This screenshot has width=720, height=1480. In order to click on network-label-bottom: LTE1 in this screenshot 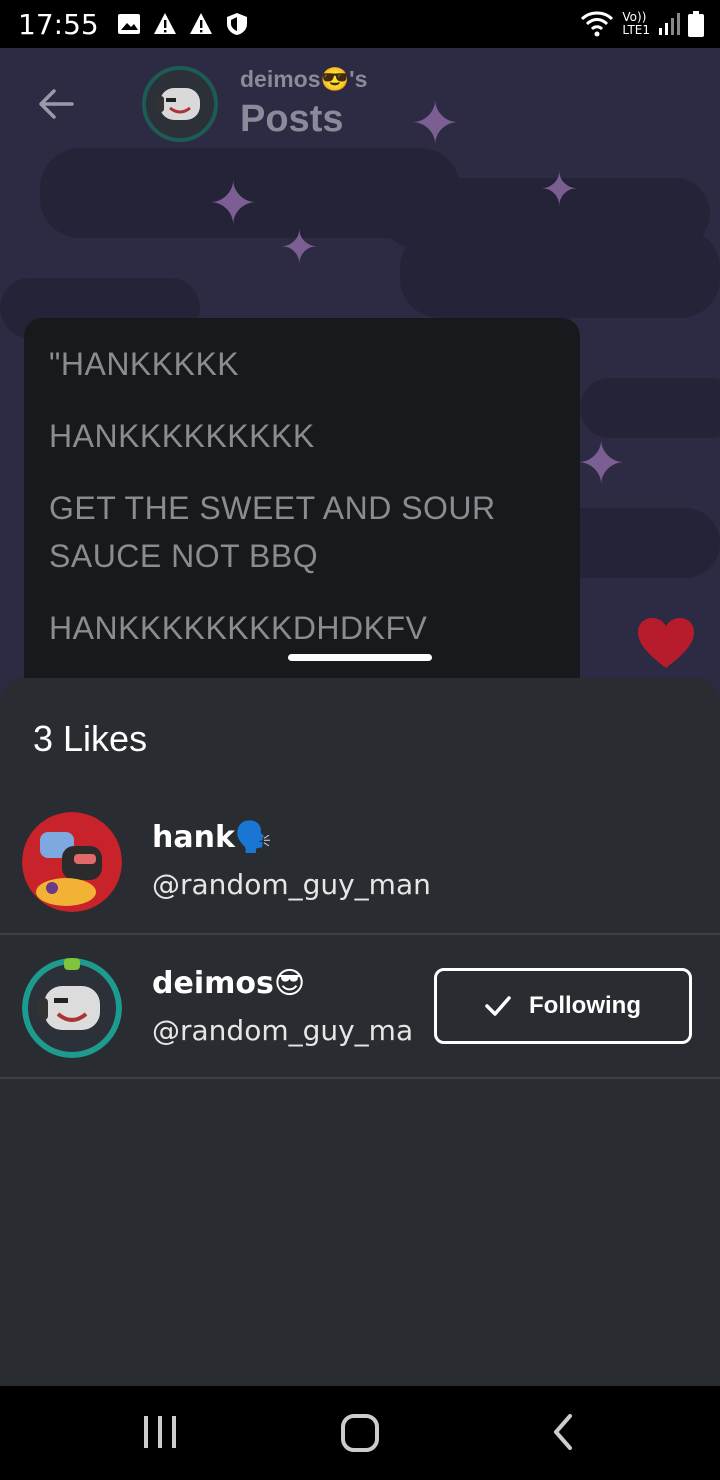, I will do `click(636, 30)`.